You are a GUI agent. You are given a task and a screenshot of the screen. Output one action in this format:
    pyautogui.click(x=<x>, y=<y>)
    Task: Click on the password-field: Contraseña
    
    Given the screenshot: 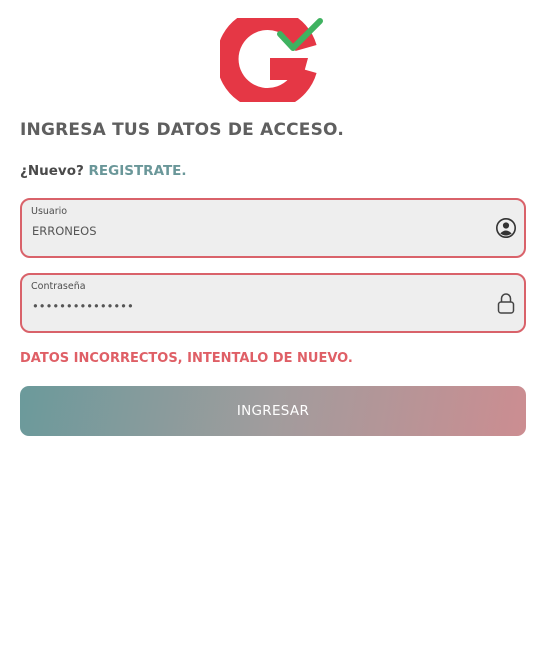 What is the action you would take?
    pyautogui.click(x=273, y=303)
    